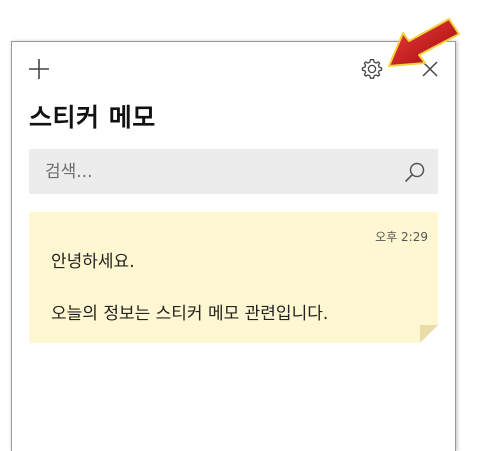 This screenshot has height=451, width=487. I want to click on app-title: 스티커 메모, so click(92, 117).